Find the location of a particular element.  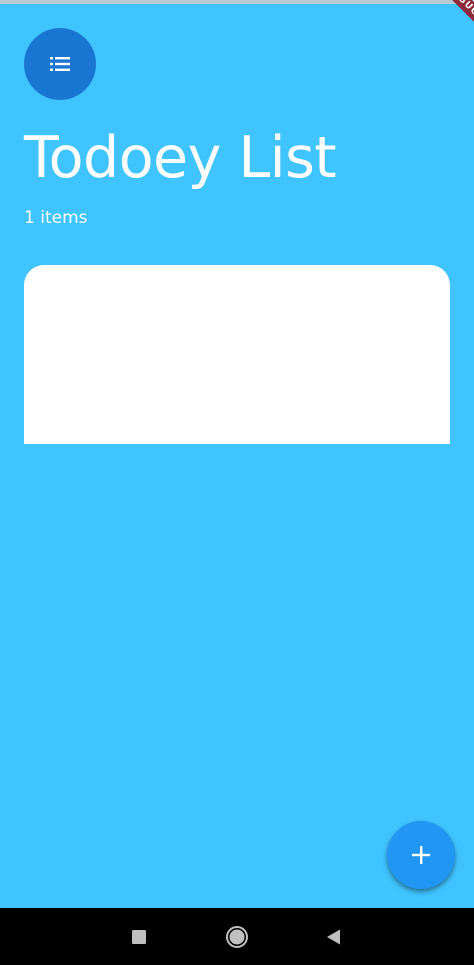

debug-banner: DEBUG is located at coordinates (450, 19).